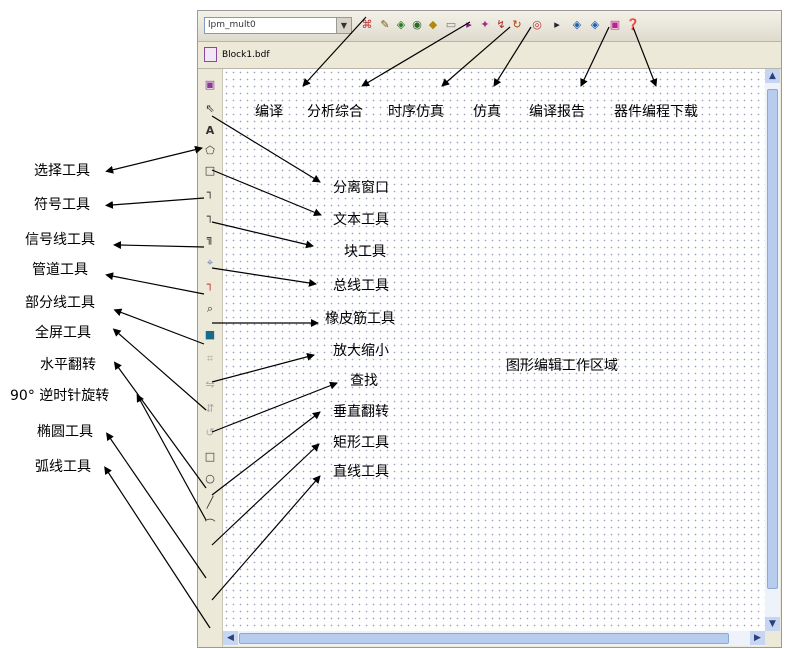 The width and height of the screenshot is (785, 649). I want to click on left-label-symbol-tool: 符号工具, so click(62, 205).